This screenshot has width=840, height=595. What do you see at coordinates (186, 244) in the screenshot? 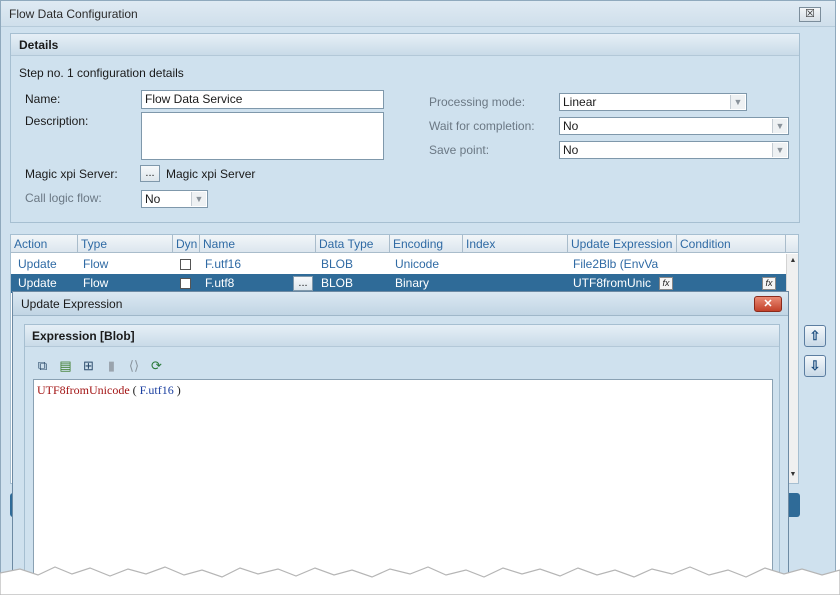
I see `column-header-dyn: Dyn` at bounding box center [186, 244].